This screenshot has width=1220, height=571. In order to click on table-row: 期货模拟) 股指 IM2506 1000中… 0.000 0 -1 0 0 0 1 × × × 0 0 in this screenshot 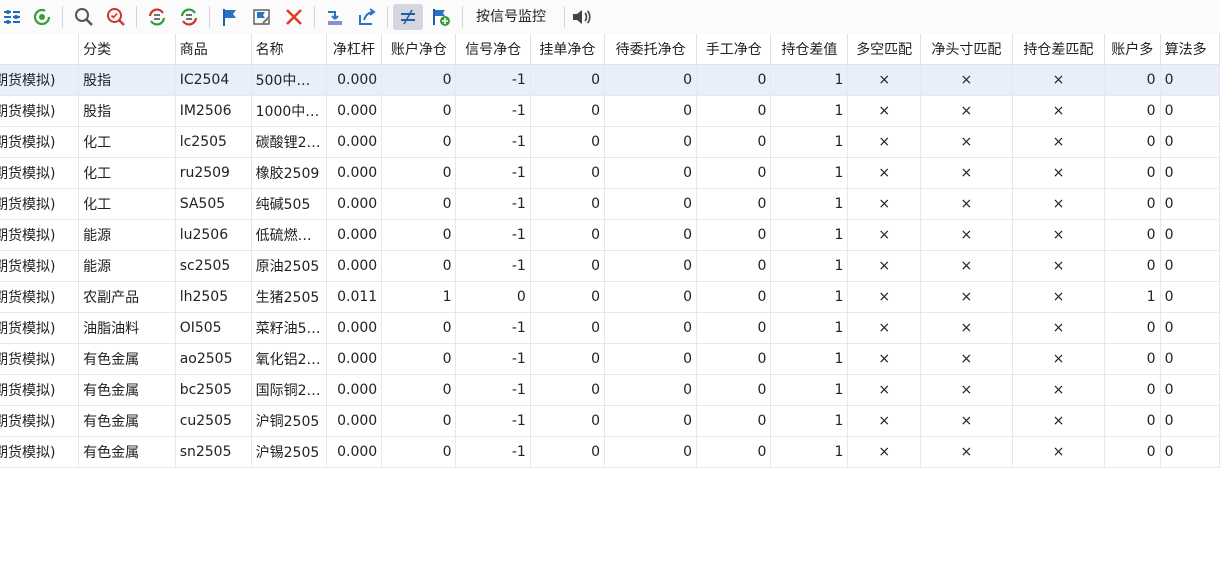, I will do `click(610, 111)`.